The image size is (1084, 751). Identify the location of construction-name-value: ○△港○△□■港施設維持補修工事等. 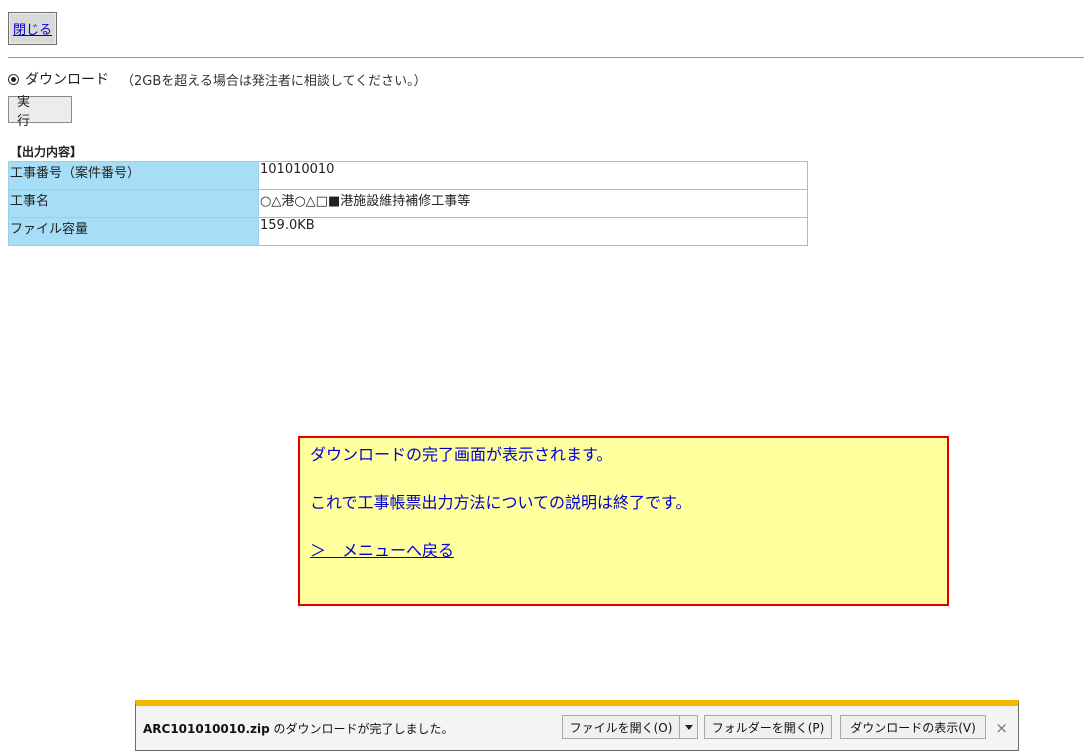
(533, 203).